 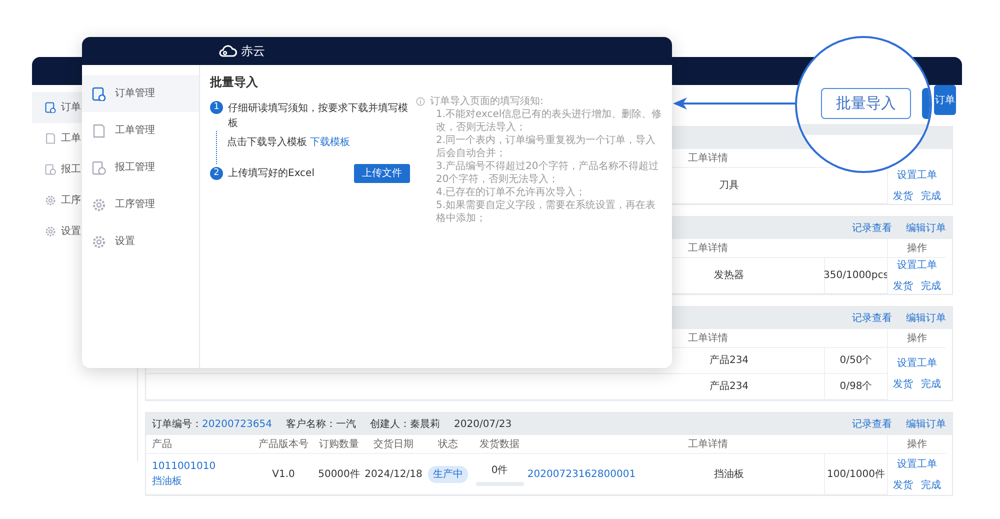 What do you see at coordinates (546, 212) in the screenshot?
I see `note-line: 5.如果需要自定义字段，需要在系统设置，再在表格中添加；` at bounding box center [546, 212].